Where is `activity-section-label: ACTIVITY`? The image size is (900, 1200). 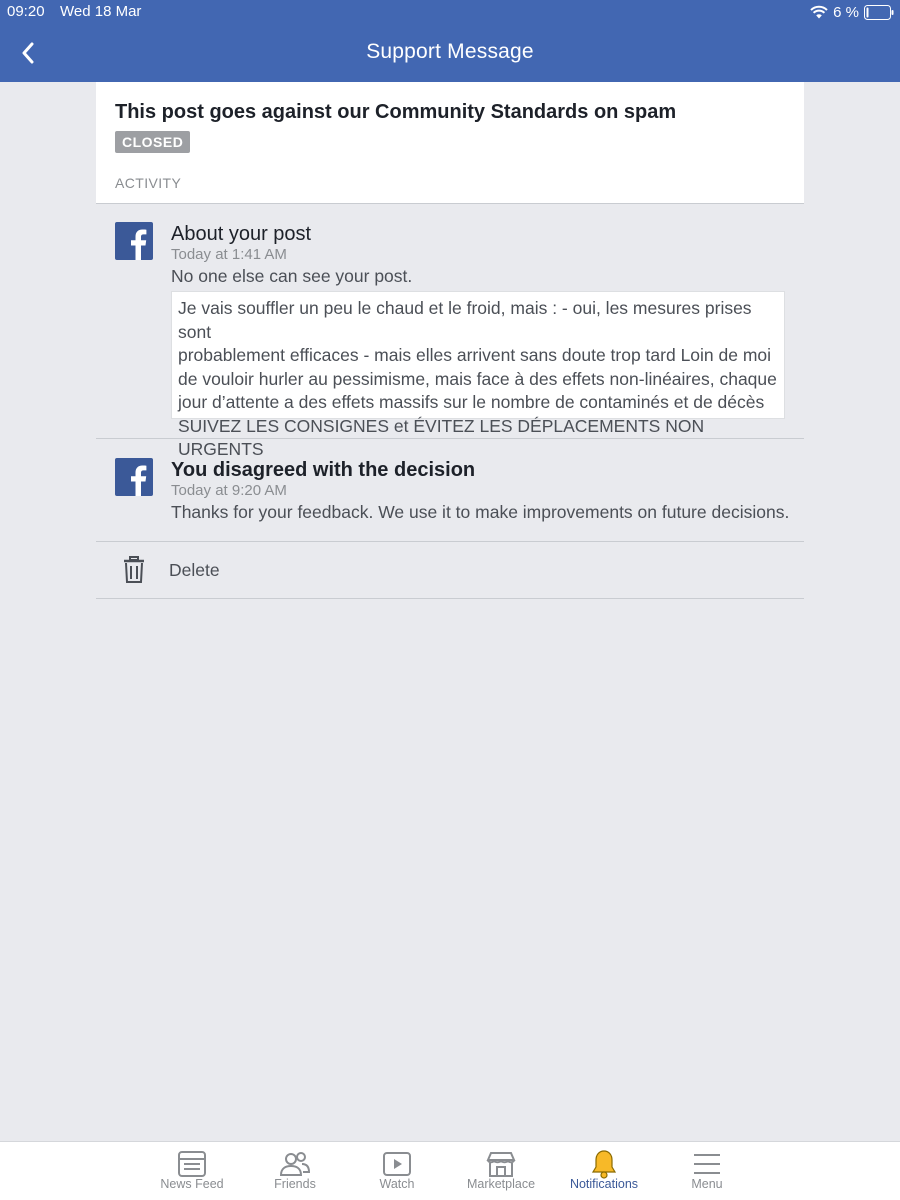 activity-section-label: ACTIVITY is located at coordinates (148, 183).